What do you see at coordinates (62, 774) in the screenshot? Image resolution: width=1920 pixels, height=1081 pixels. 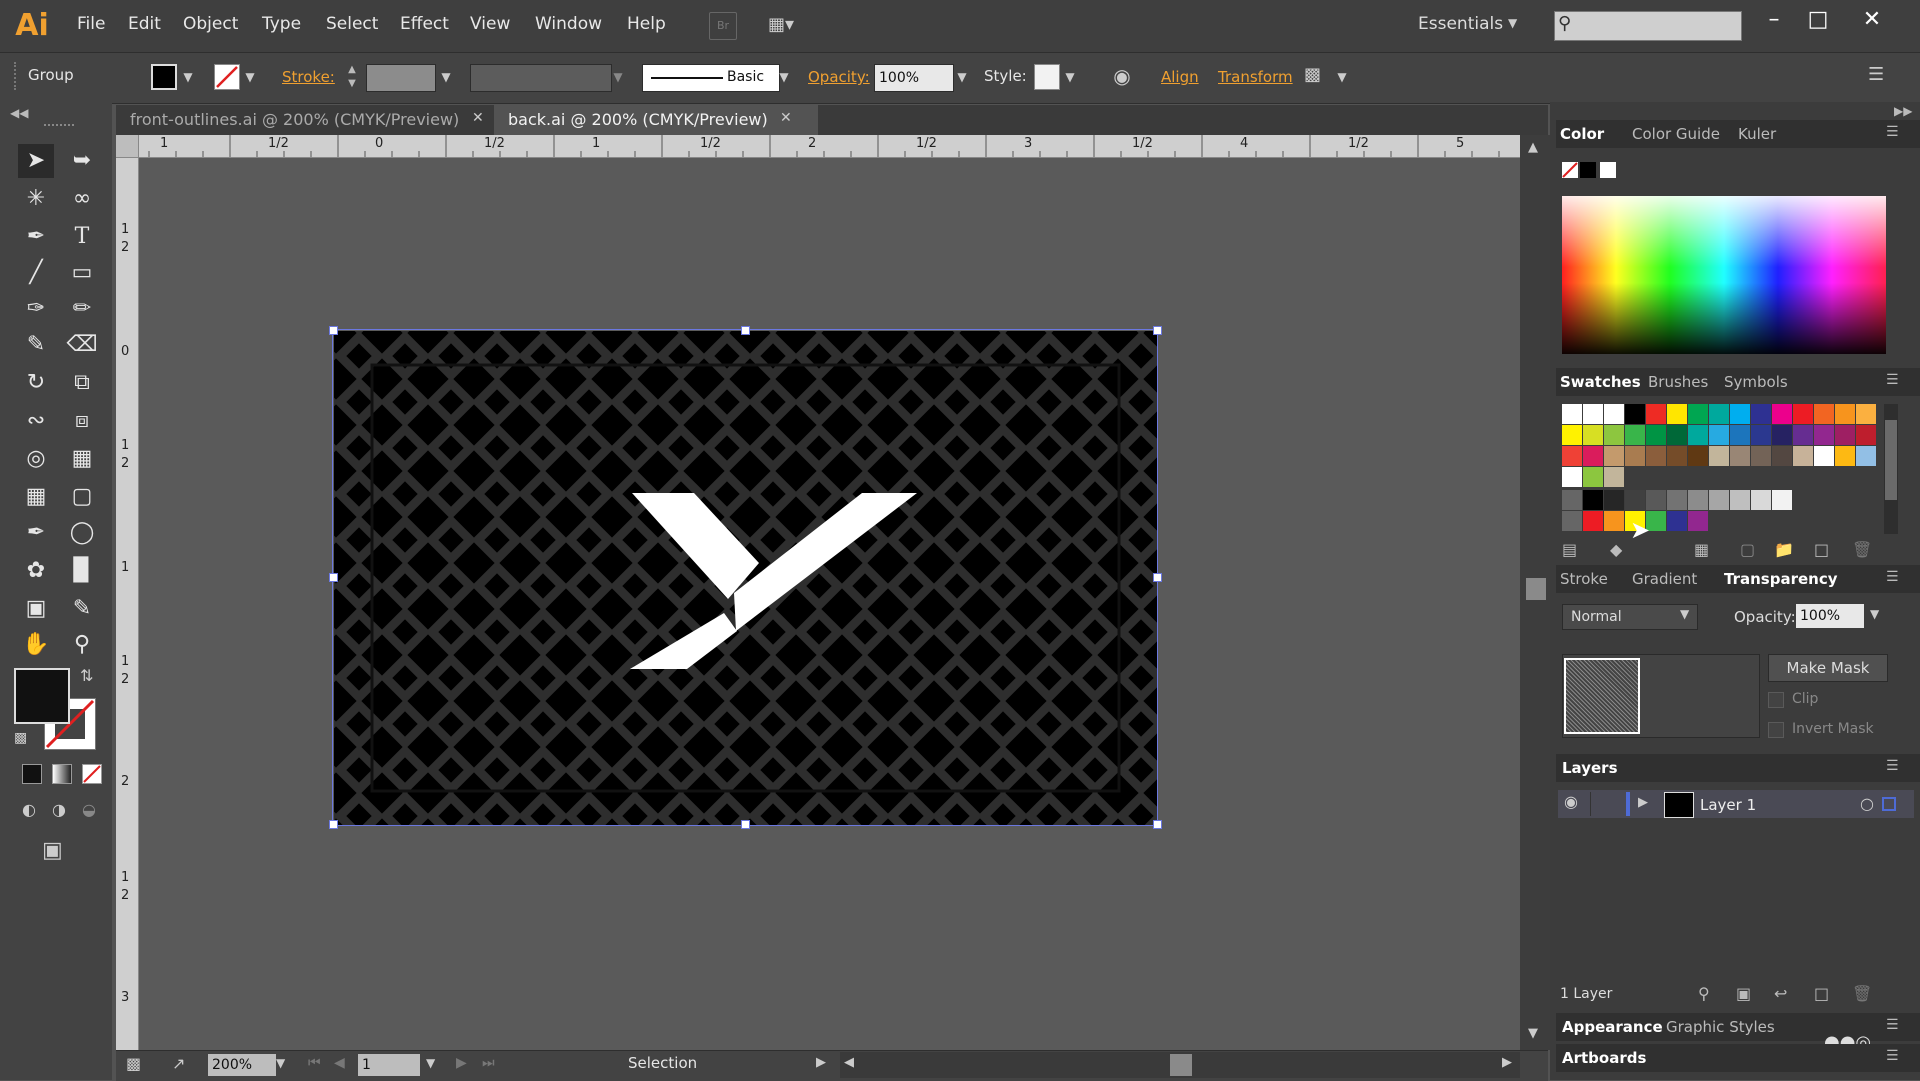 I see `gradient-mode-icon` at bounding box center [62, 774].